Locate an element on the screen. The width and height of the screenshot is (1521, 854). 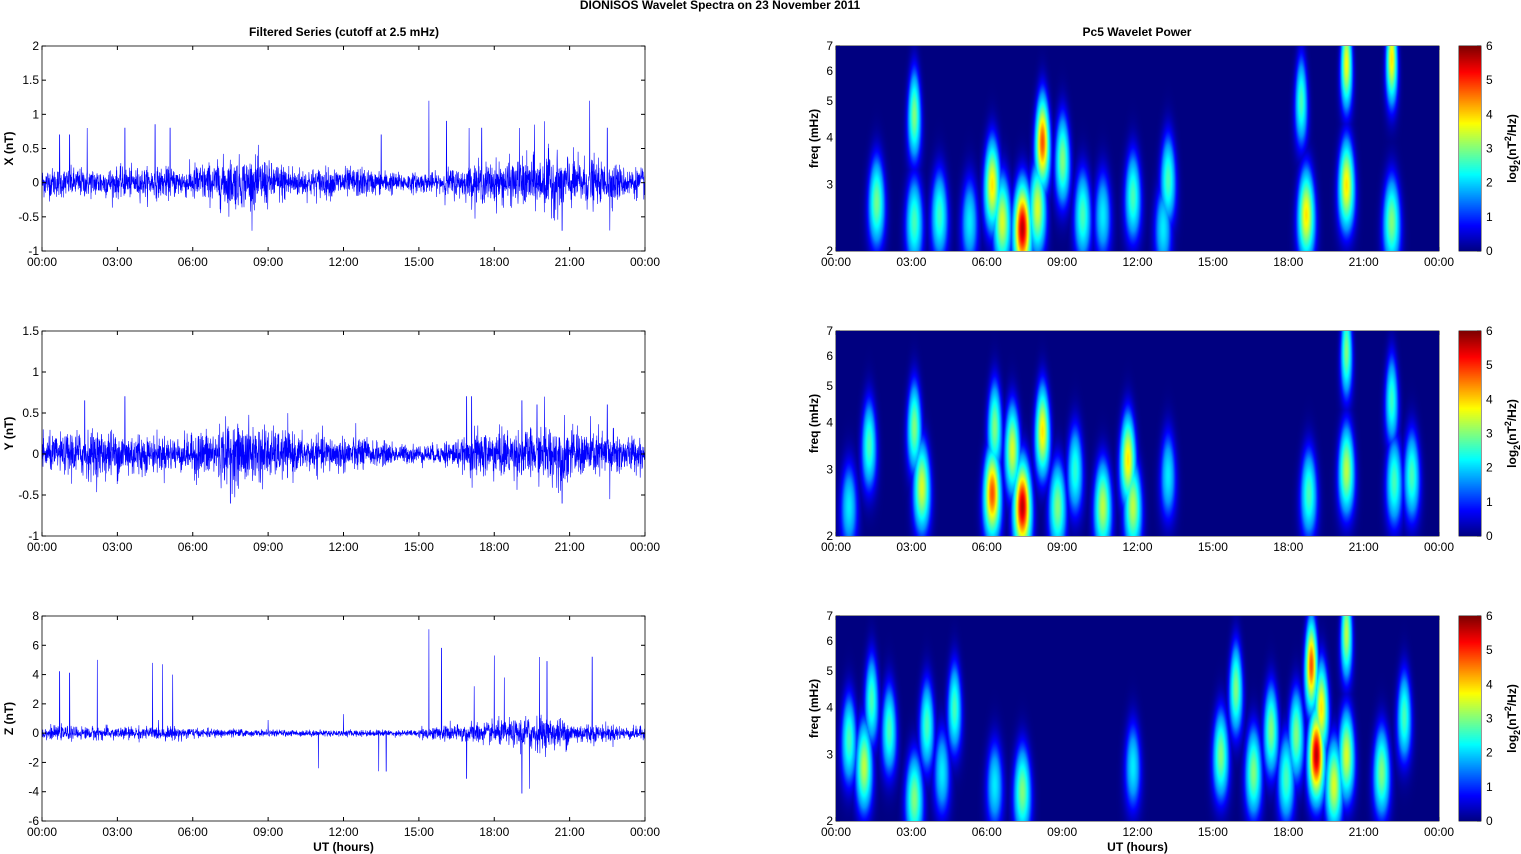
spectrum-z-xtick-label: 03:00 is located at coordinates (911, 832).